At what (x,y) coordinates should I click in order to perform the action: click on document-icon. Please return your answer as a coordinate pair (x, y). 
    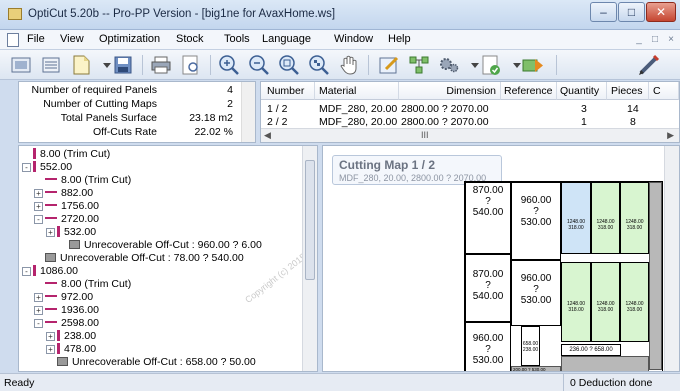
    Looking at the image, I should click on (13, 40).